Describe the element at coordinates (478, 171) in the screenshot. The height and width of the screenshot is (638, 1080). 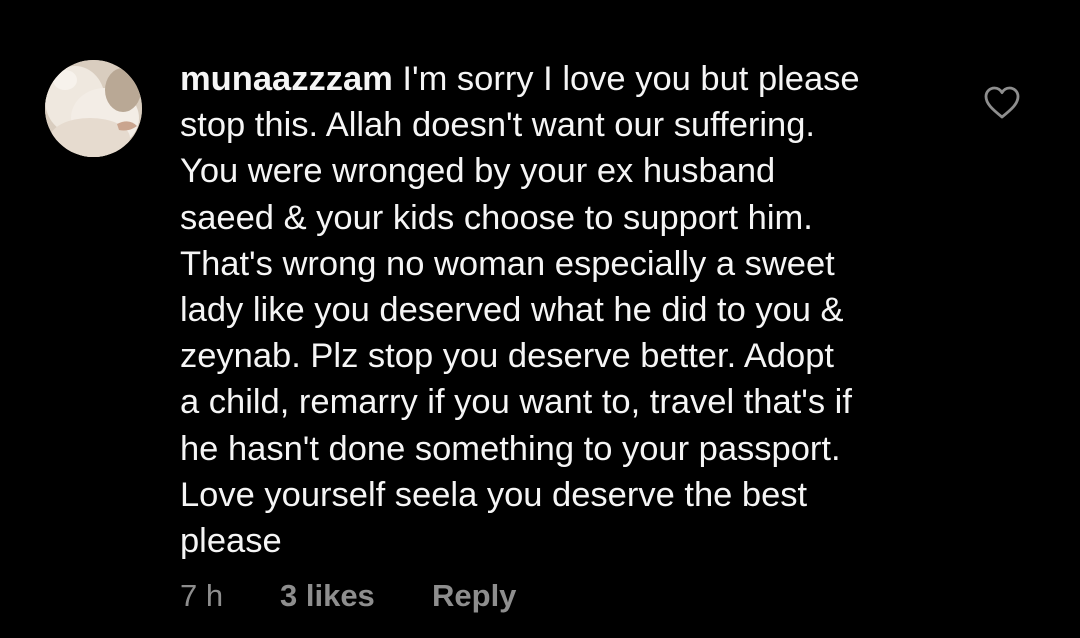
I see `comment-line: You were wronged by your ex husband` at that location.